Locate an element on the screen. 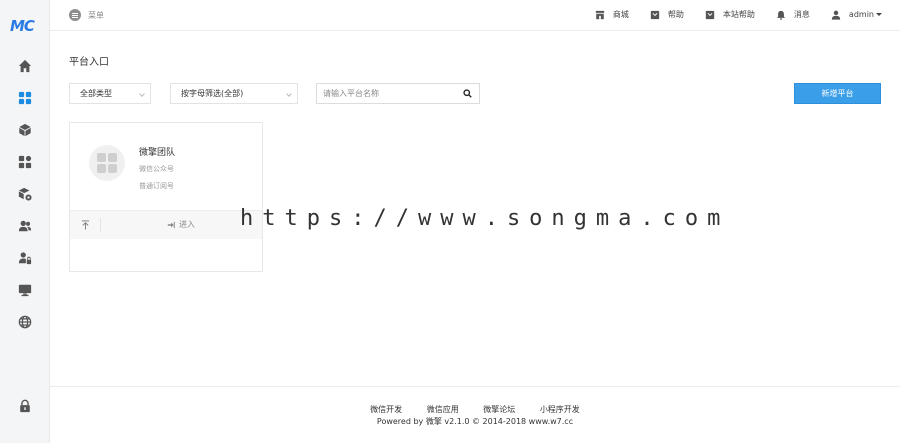 The height and width of the screenshot is (443, 900). sidebar-item-apps is located at coordinates (25, 162).